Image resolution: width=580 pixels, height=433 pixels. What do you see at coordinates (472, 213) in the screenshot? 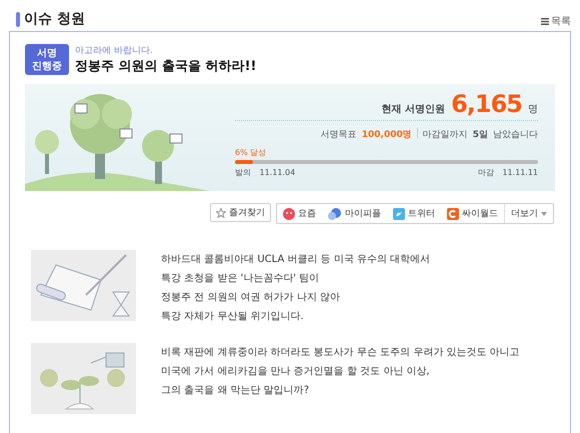
I see `share-button: 싸이월드` at bounding box center [472, 213].